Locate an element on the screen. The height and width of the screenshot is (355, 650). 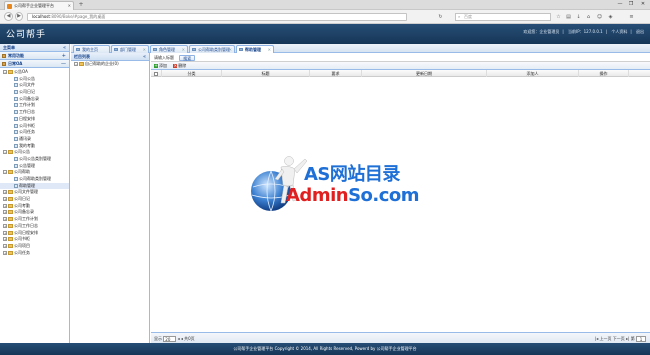
tree-item: + 公司考勤 is located at coordinates (34, 206).